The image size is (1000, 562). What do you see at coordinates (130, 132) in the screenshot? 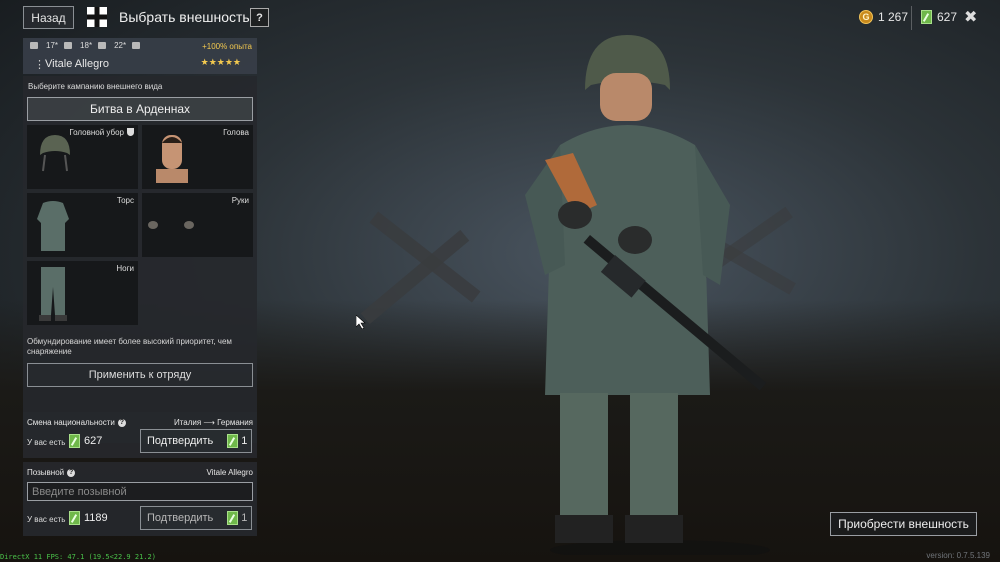
I see `shield-icon` at bounding box center [130, 132].